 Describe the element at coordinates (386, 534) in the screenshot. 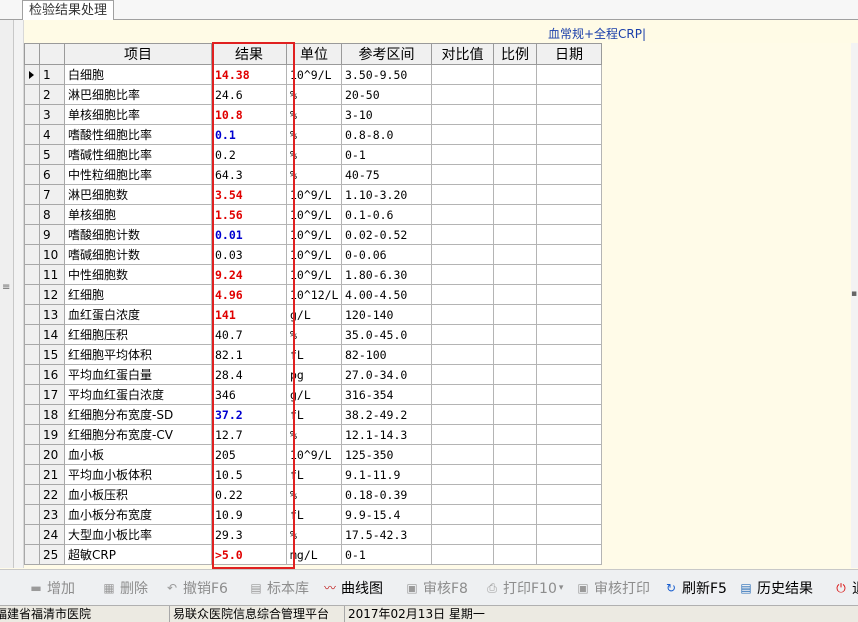

I see `reference-cell: 17.5-42.3` at that location.